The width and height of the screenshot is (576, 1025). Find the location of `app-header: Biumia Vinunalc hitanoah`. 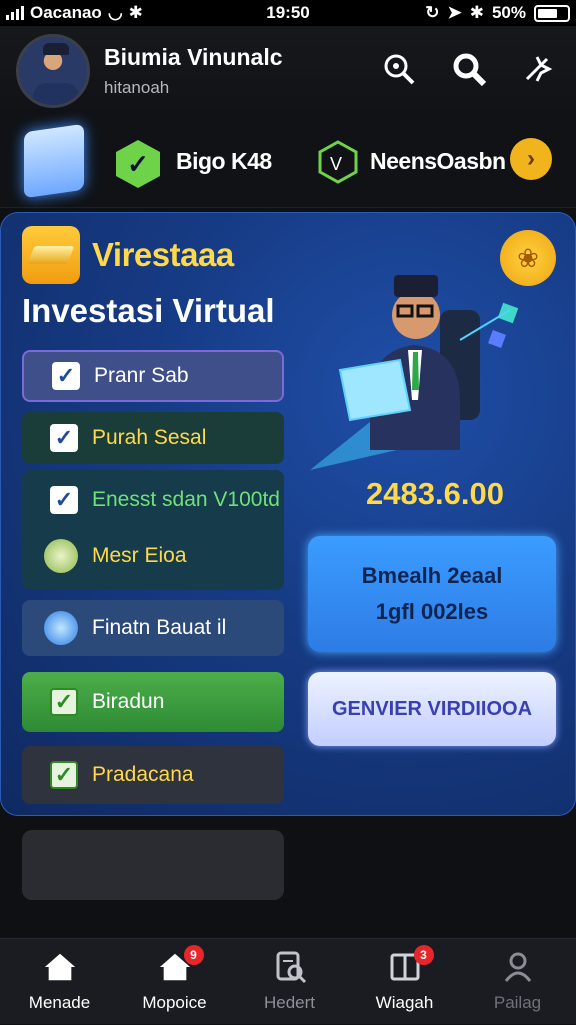

app-header: Biumia Vinunalc hitanoah is located at coordinates (288, 72).